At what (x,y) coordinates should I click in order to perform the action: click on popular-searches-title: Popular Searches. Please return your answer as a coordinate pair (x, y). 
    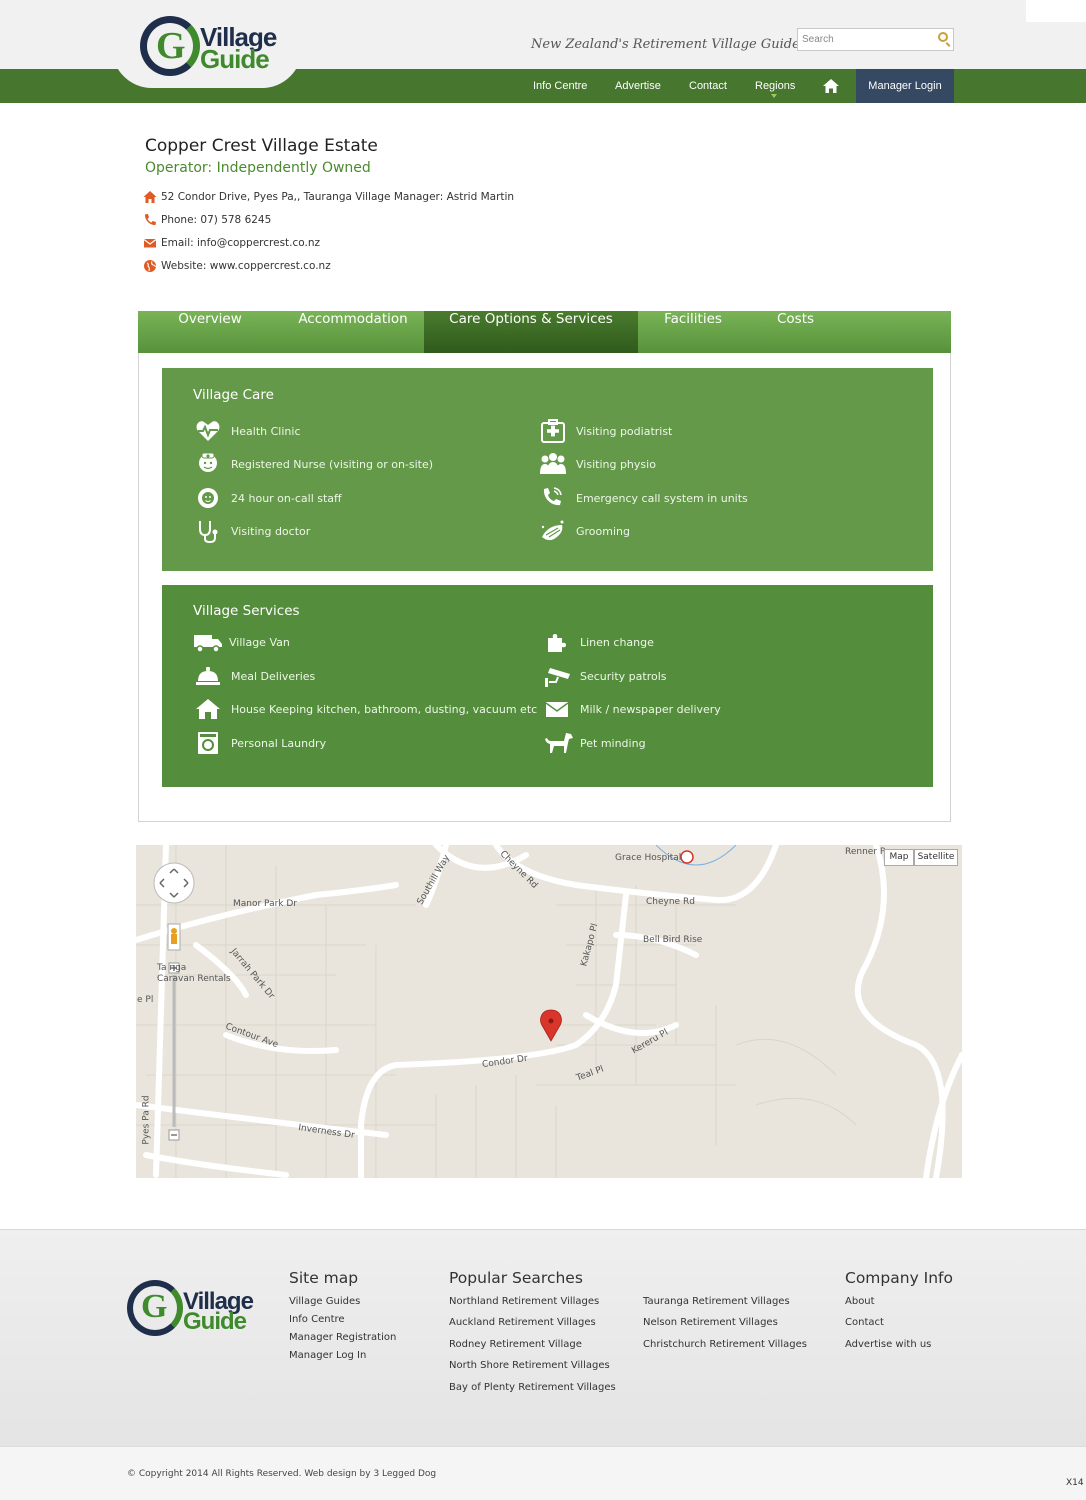
    Looking at the image, I should click on (516, 1278).